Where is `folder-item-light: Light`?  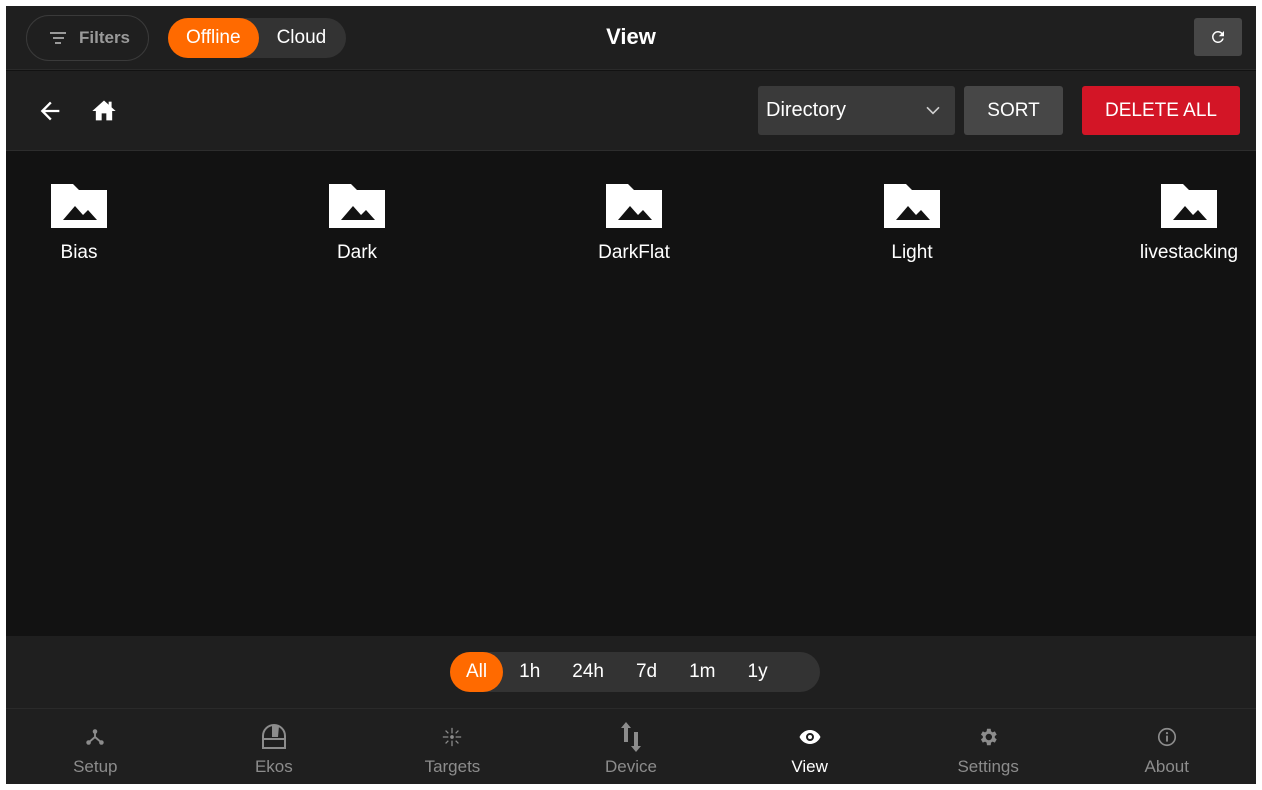
folder-item-light: Light is located at coordinates (912, 223).